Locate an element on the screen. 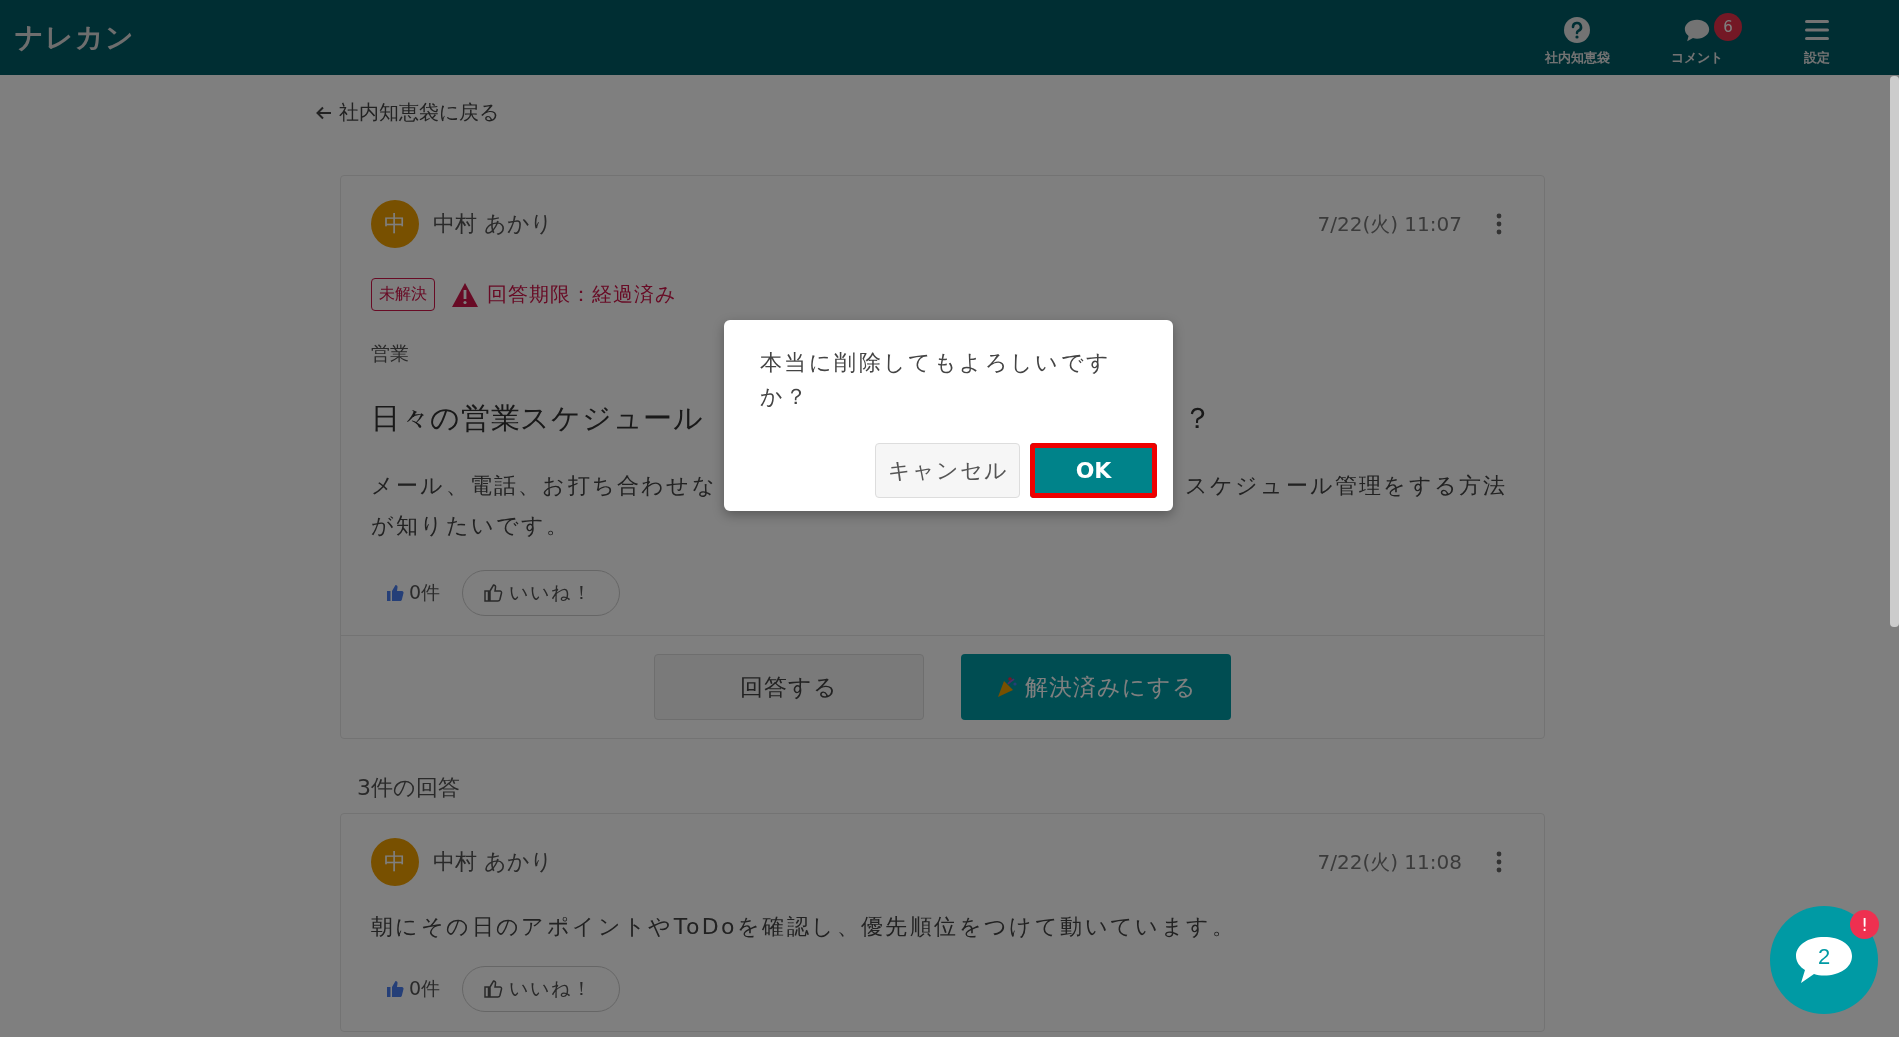  dialog-message: 本当に削除してもよろしいですか？ is located at coordinates (936, 380).